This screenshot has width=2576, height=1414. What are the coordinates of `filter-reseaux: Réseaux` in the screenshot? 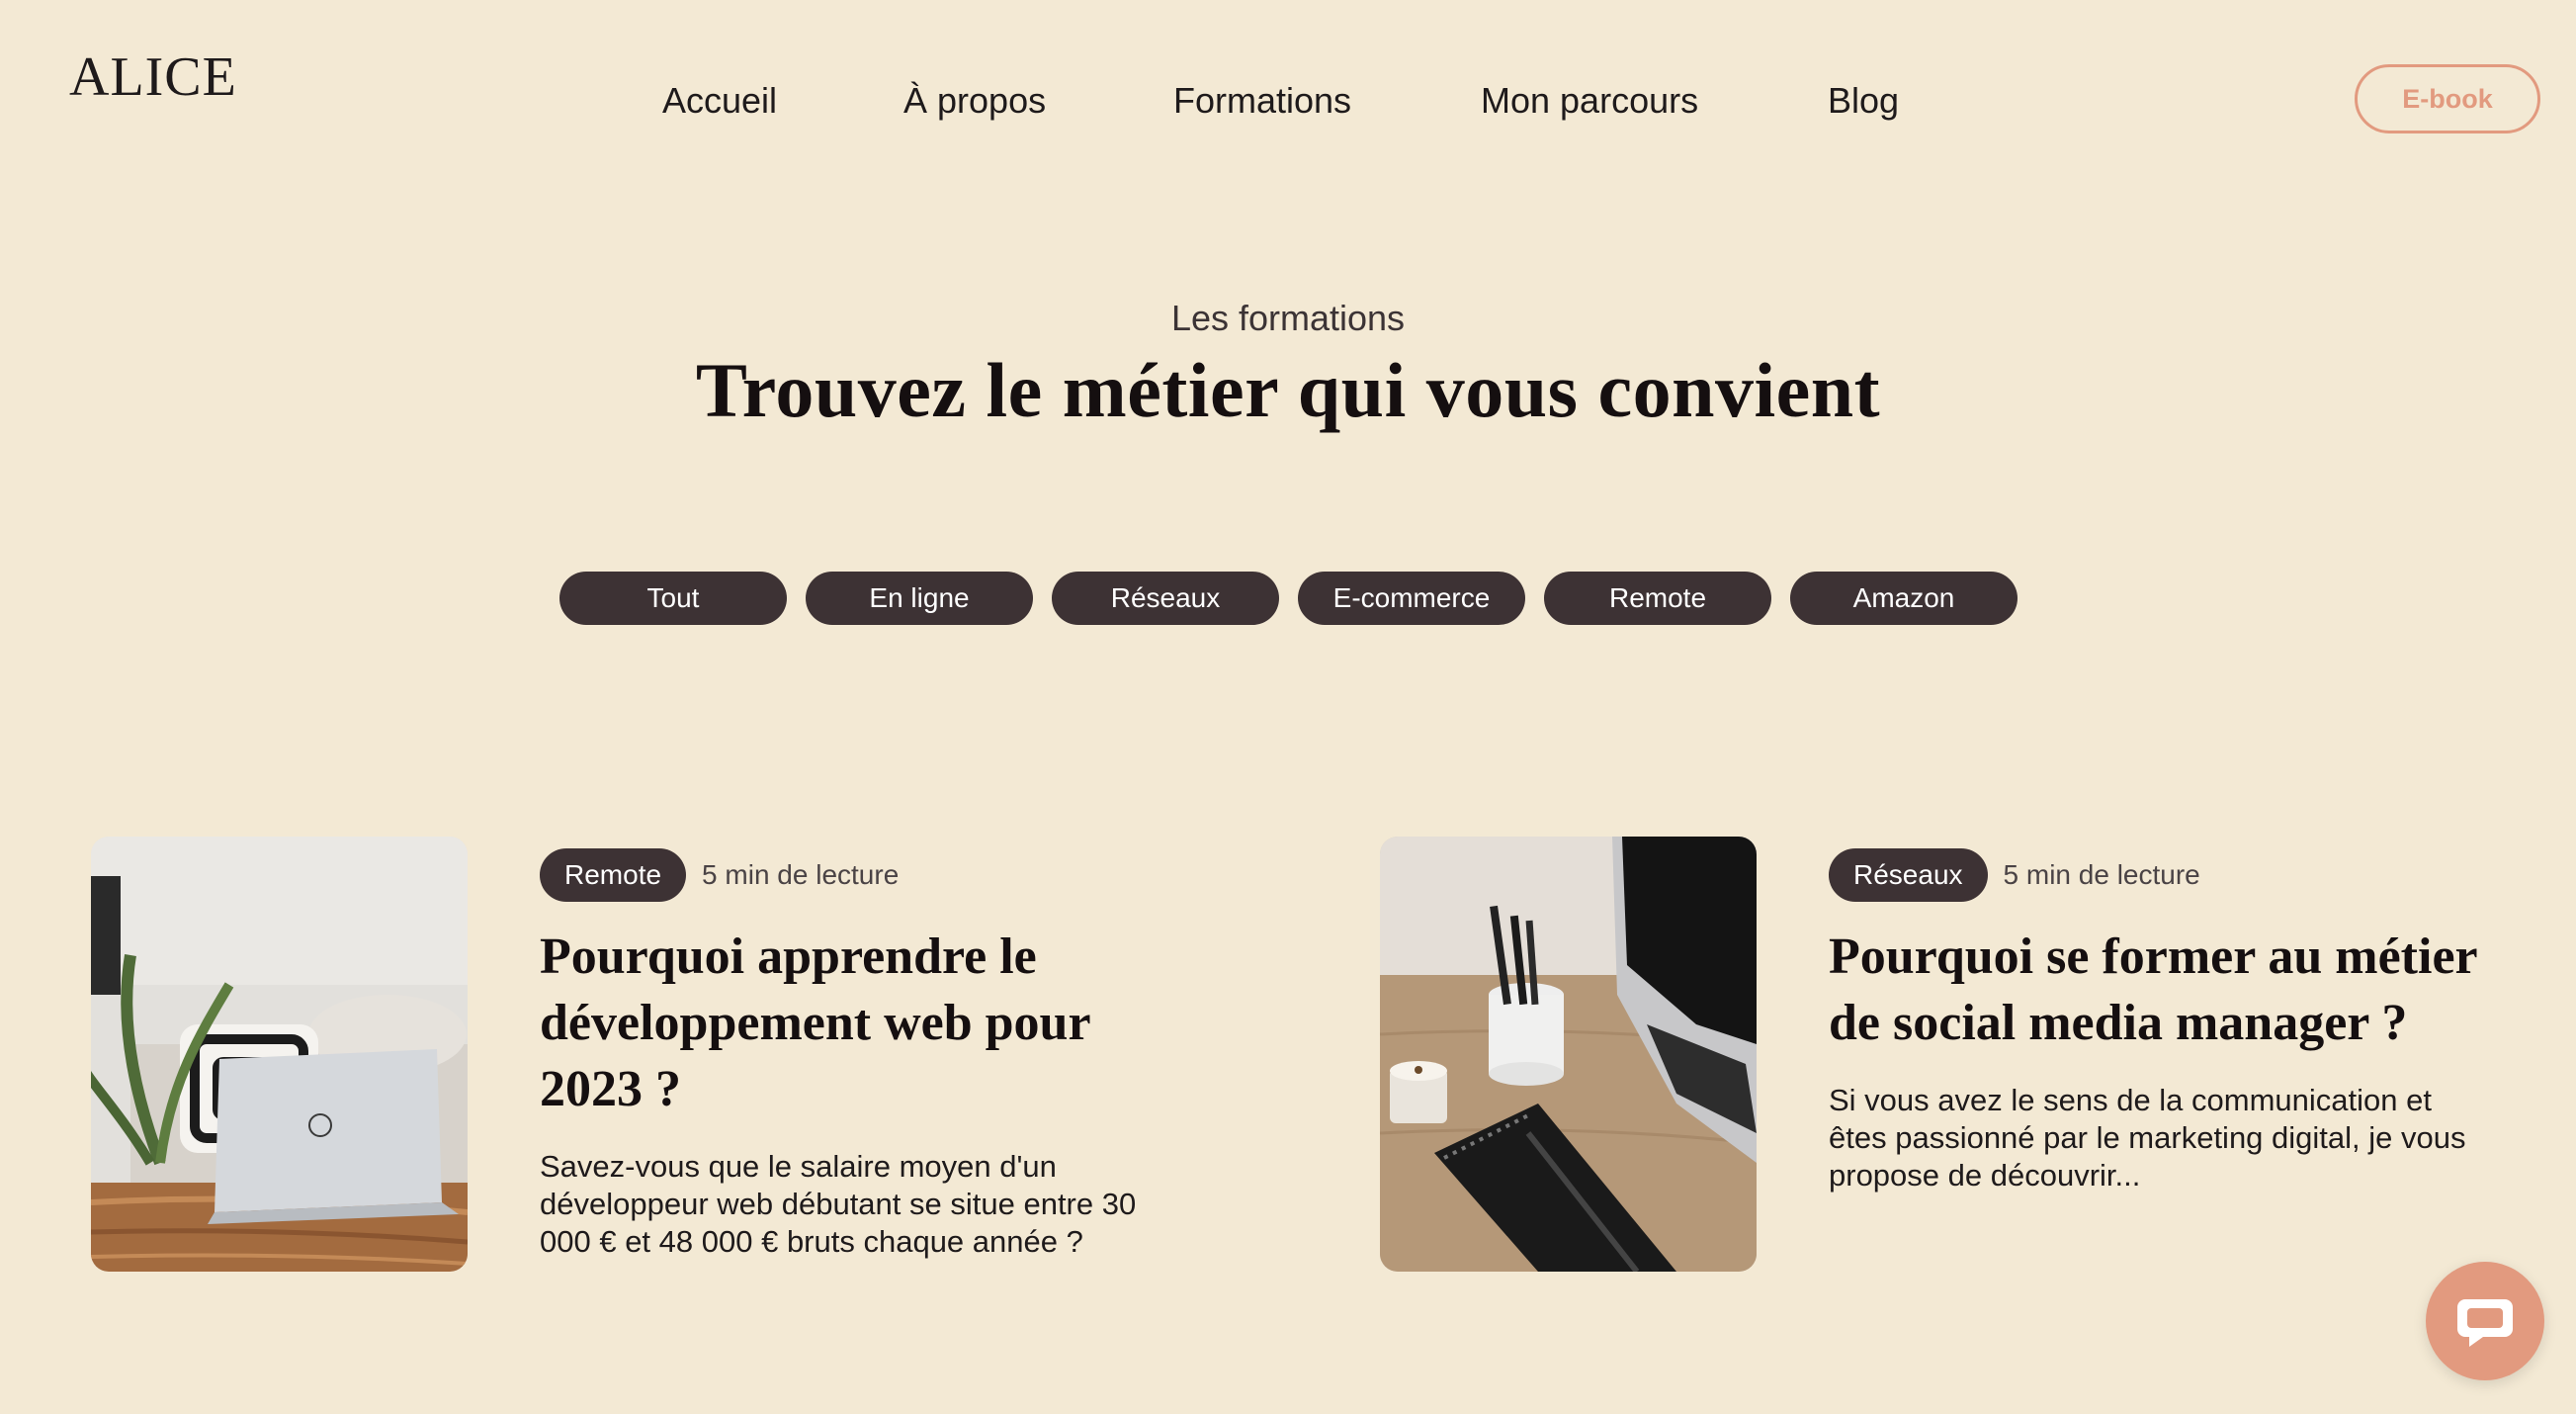 It's located at (1165, 598).